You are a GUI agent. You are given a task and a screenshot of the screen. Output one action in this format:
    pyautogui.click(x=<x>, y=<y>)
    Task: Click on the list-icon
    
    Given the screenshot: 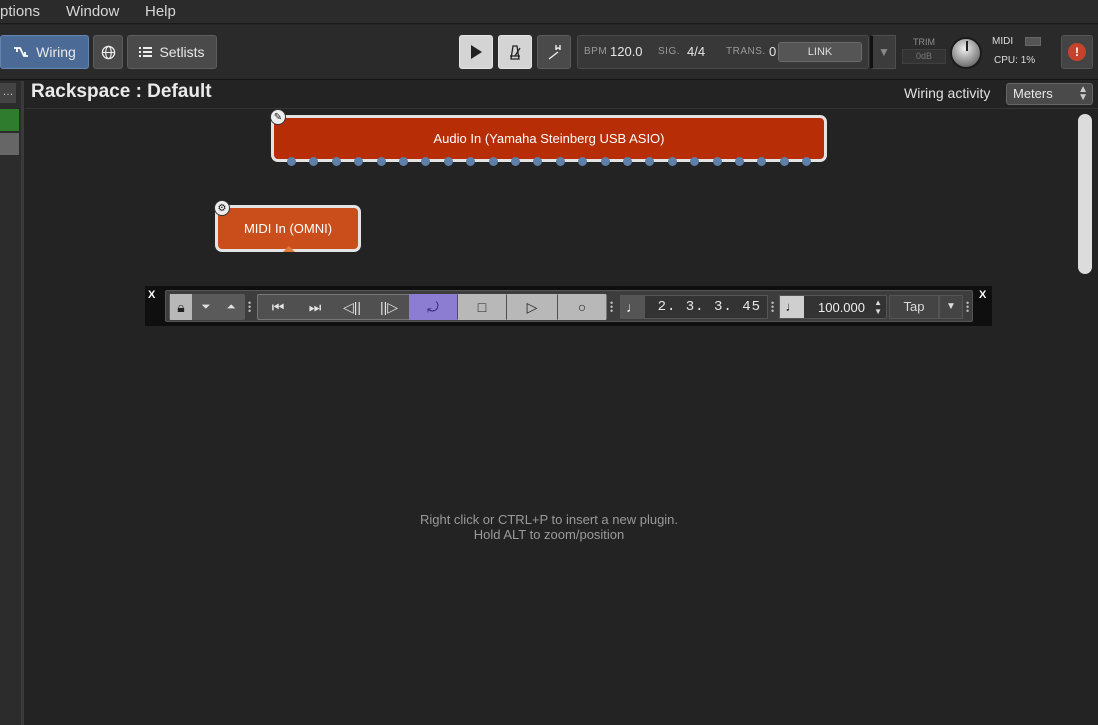 What is the action you would take?
    pyautogui.click(x=146, y=52)
    